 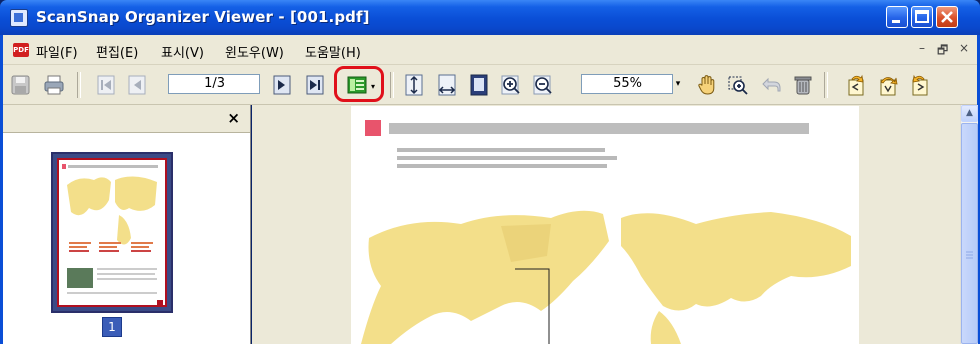 I want to click on maximize-icon, so click(x=922, y=16).